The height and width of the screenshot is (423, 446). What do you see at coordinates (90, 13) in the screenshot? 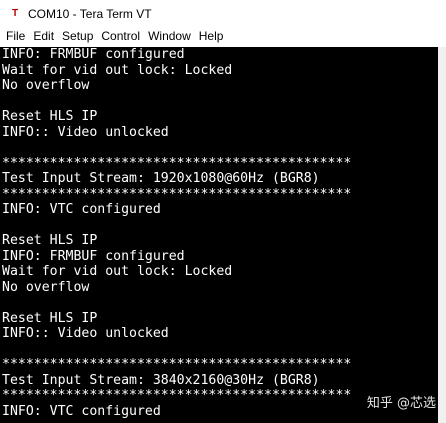
I see `window-title: COM10 - Tera Term VT` at bounding box center [90, 13].